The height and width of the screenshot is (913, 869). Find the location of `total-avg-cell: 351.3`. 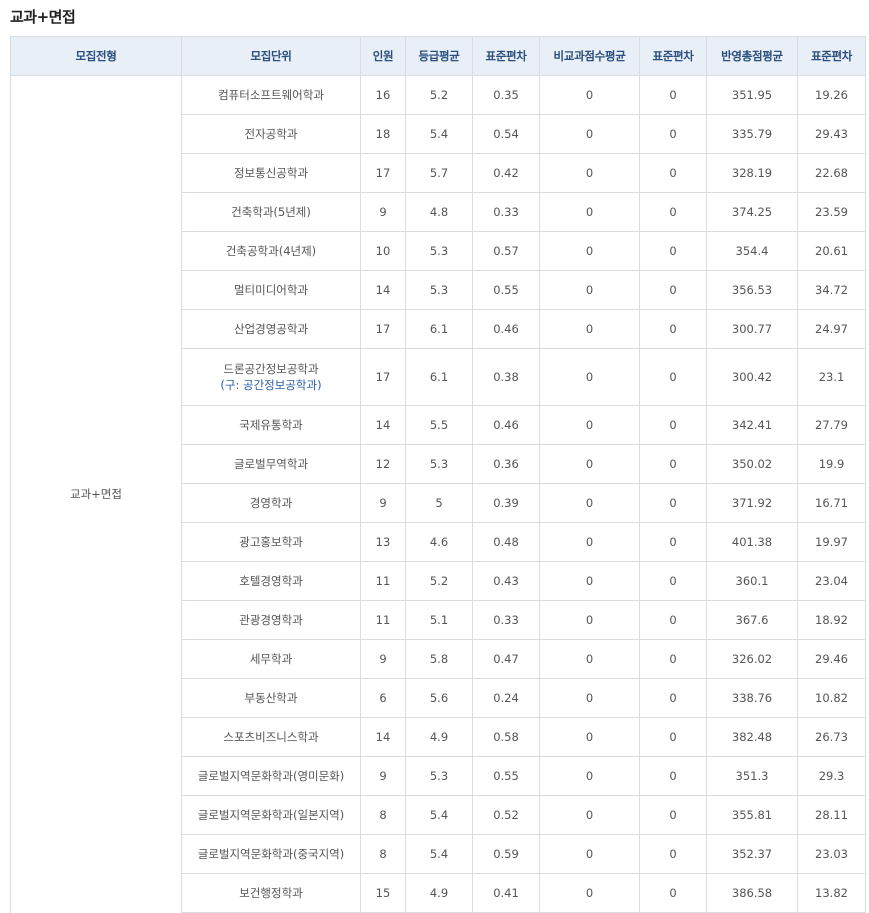

total-avg-cell: 351.3 is located at coordinates (752, 776).